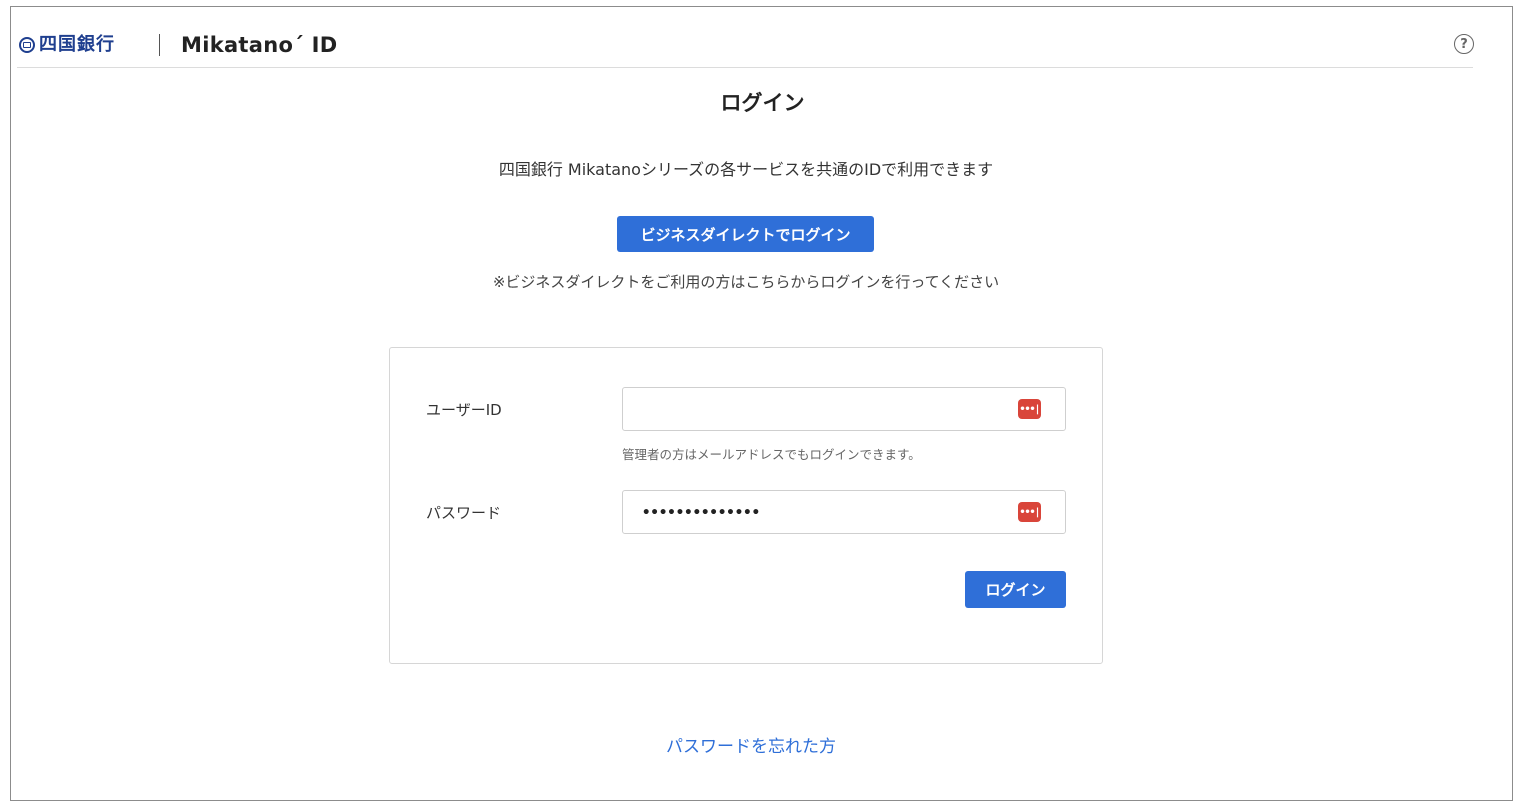 The width and height of the screenshot is (1524, 810). What do you see at coordinates (831, 409) in the screenshot?
I see `user-id-input` at bounding box center [831, 409].